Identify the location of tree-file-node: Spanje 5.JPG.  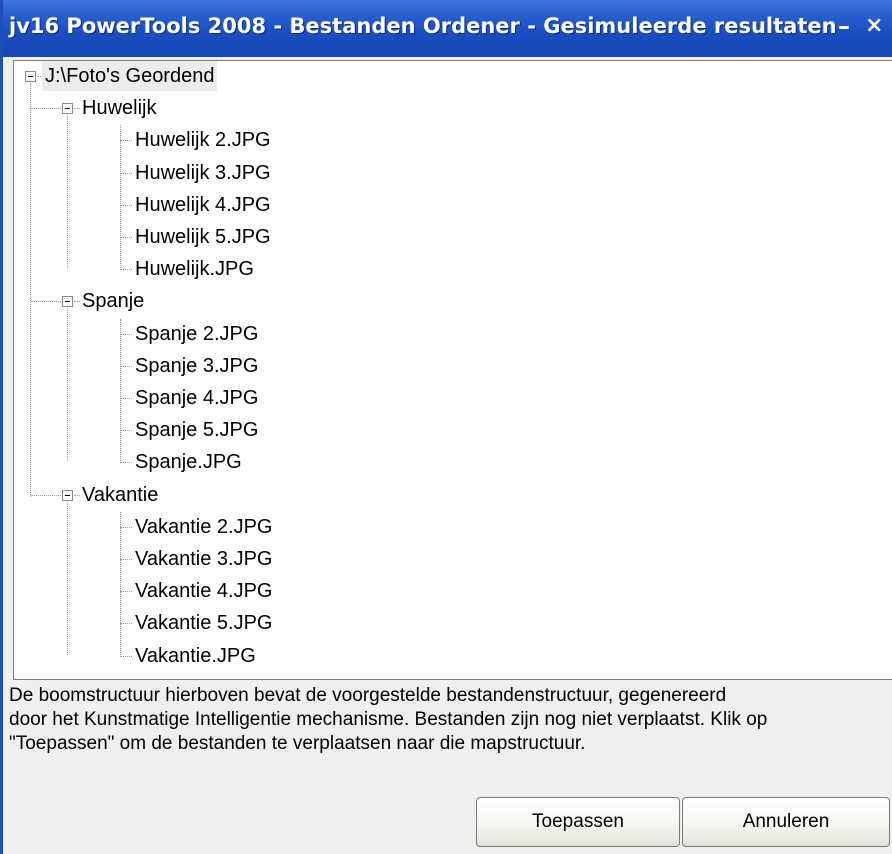
(196, 430).